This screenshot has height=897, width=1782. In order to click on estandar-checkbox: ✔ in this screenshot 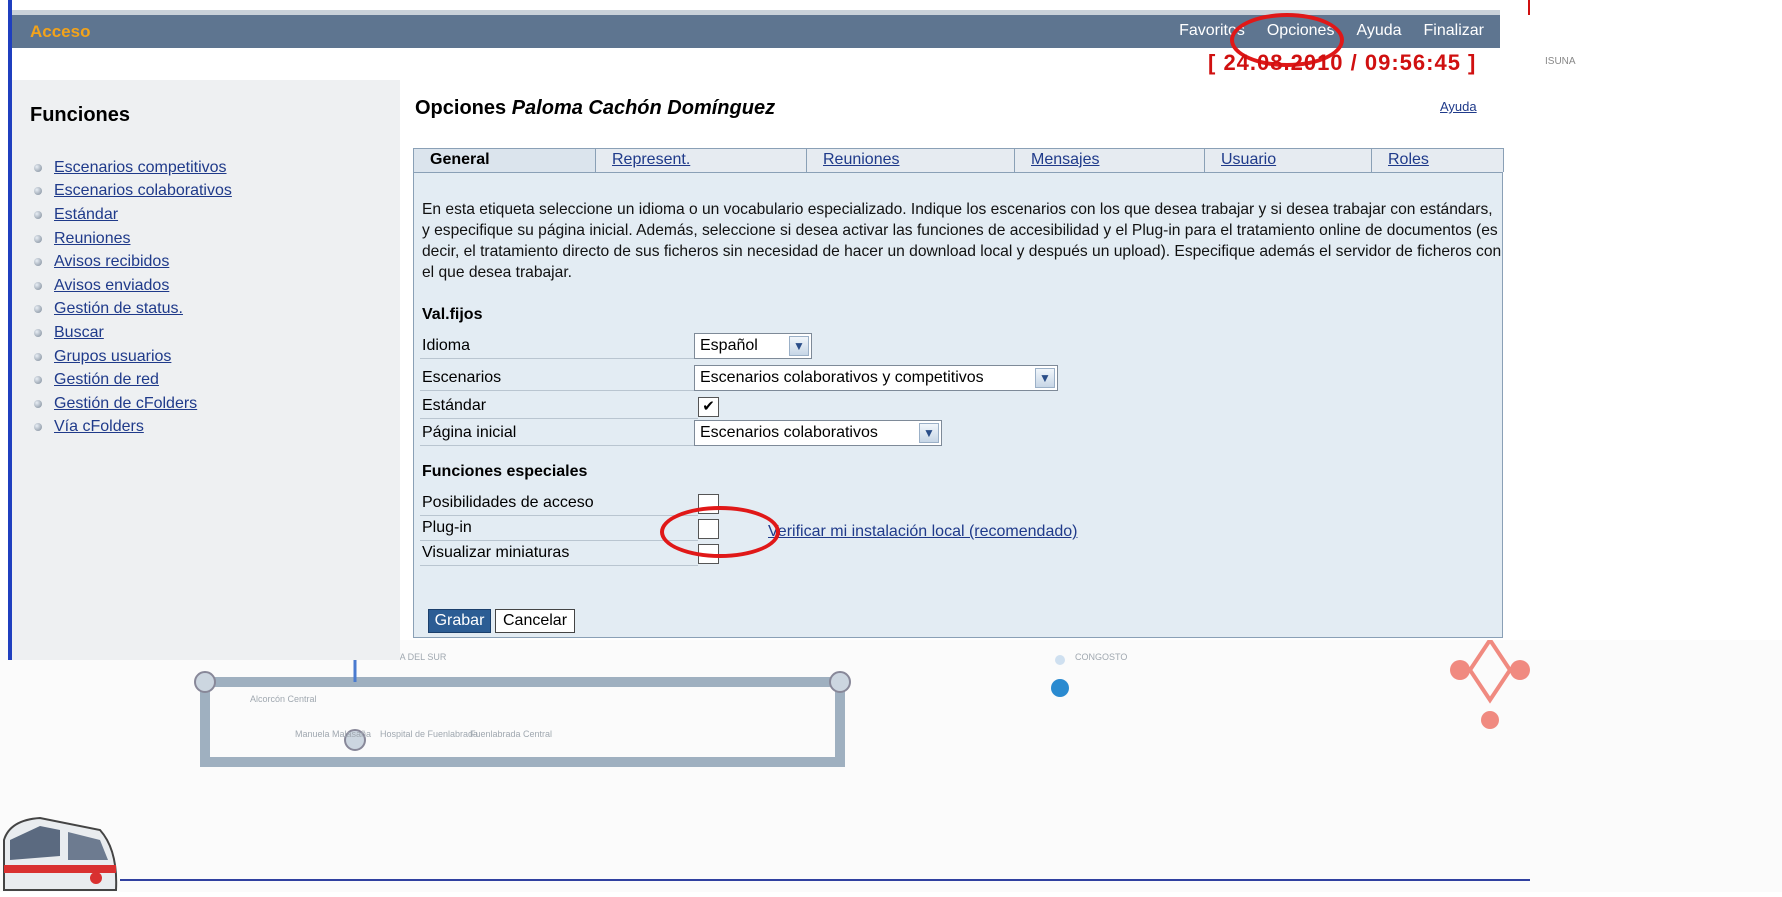, I will do `click(708, 407)`.